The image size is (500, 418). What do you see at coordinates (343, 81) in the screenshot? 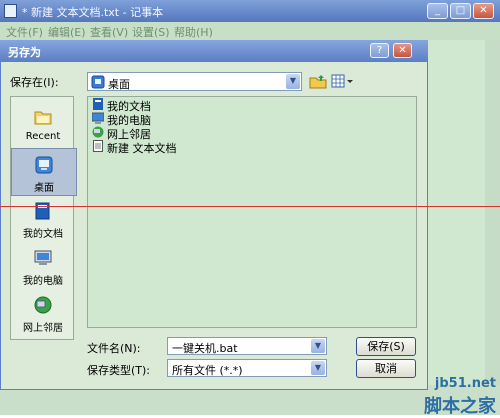
I see `view-menu-icon` at bounding box center [343, 81].